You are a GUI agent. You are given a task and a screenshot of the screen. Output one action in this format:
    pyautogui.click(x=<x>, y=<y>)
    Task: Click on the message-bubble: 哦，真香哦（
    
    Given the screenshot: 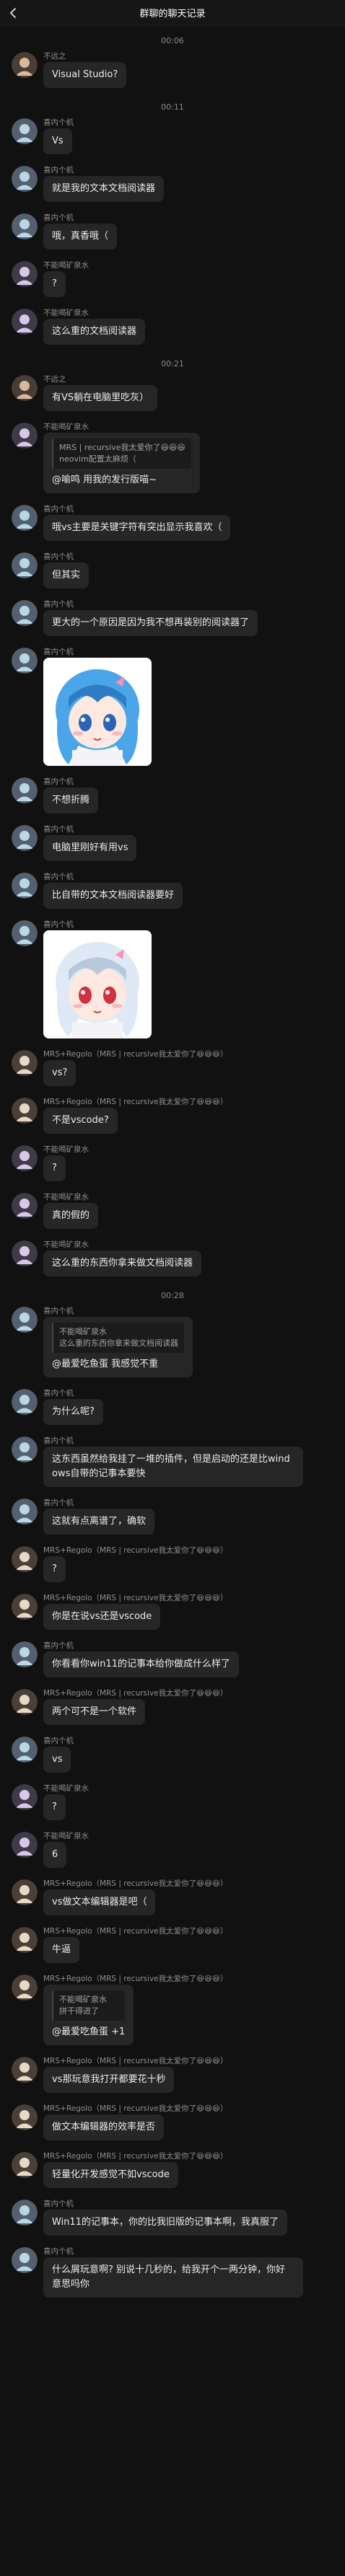 What is the action you would take?
    pyautogui.click(x=80, y=237)
    